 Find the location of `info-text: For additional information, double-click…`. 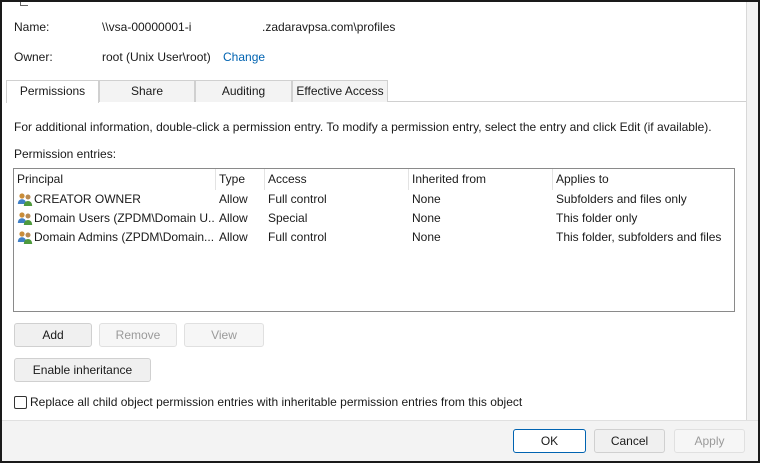

info-text: For additional information, double-click… is located at coordinates (363, 127).